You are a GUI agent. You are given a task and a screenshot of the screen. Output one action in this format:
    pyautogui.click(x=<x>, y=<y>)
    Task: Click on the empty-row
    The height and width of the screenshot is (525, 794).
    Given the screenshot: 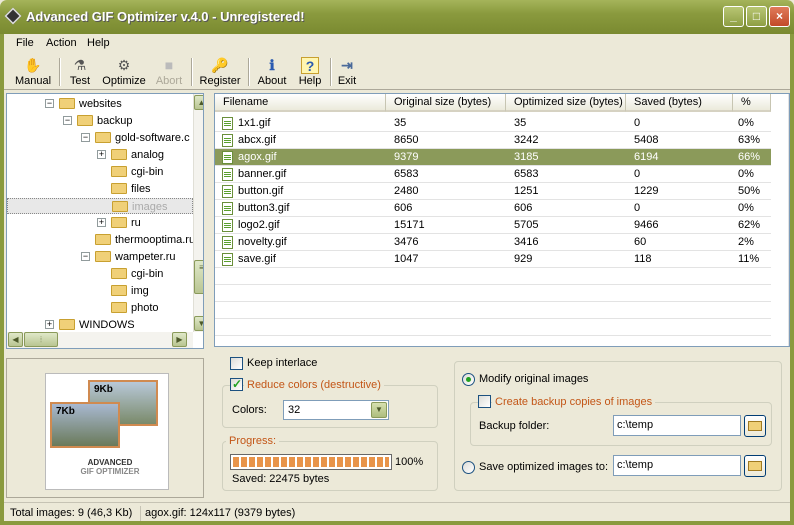 What is the action you would take?
    pyautogui.click(x=493, y=276)
    